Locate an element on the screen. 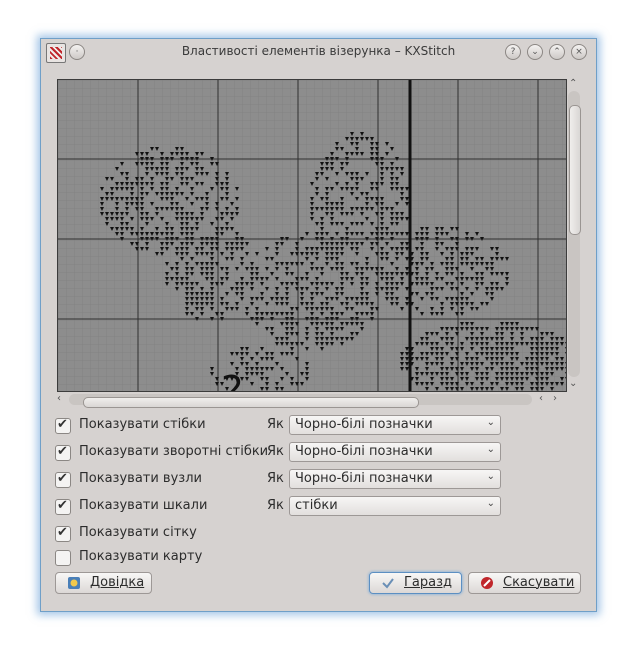 This screenshot has width=635, height=651. scroll-down-icon: ⌄ is located at coordinates (573, 384).